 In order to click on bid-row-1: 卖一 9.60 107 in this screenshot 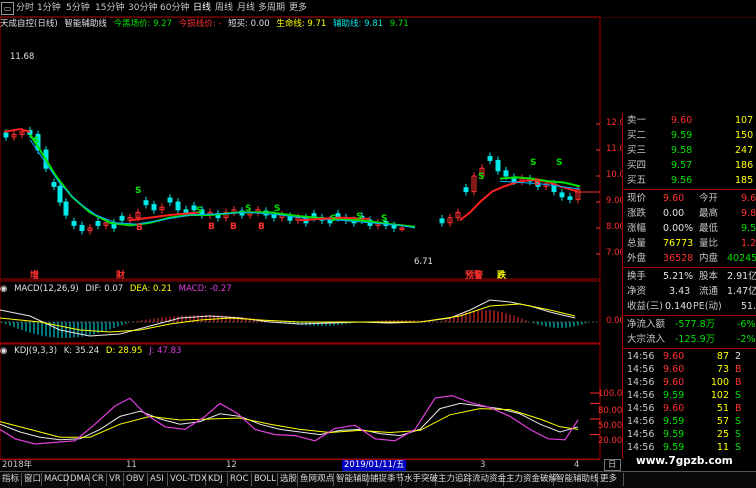, I will do `click(689, 120)`.